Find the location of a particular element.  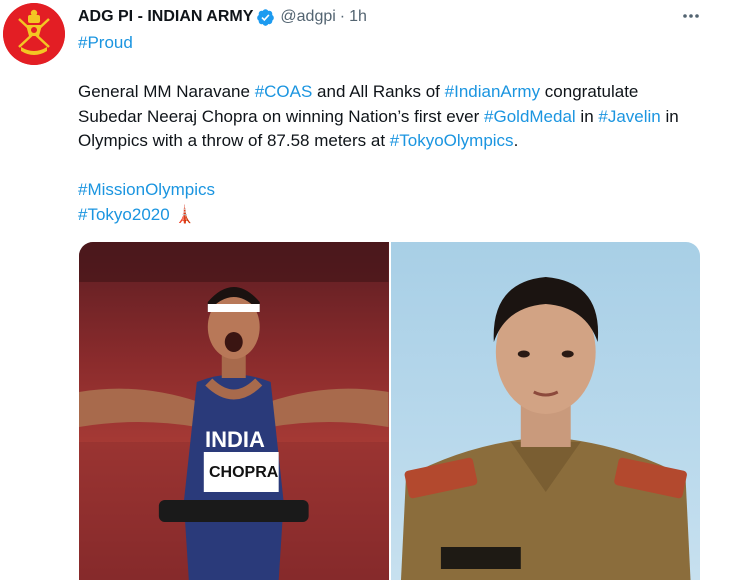

tweet-text-segment: . is located at coordinates (516, 140).